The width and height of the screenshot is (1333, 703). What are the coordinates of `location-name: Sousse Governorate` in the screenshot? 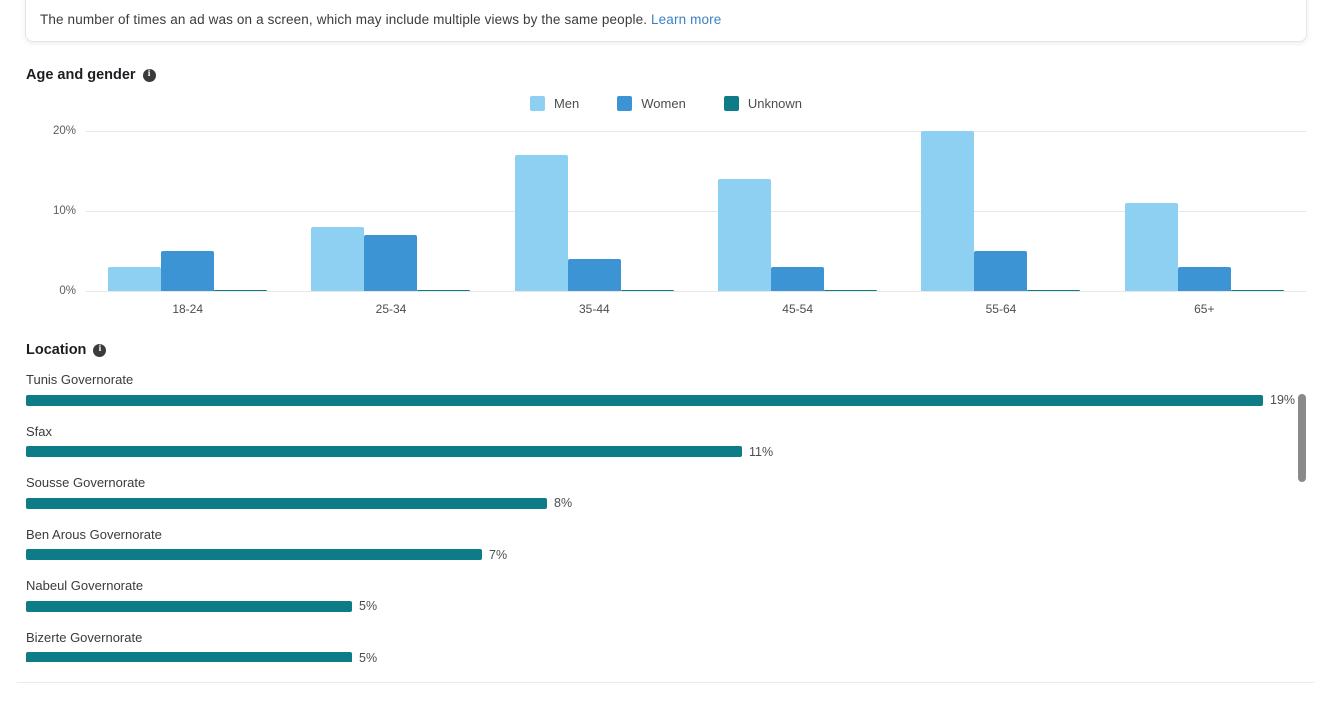 It's located at (86, 482).